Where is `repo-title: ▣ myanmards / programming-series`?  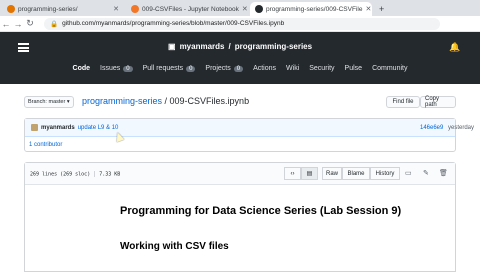 repo-title: ▣ myanmards / programming-series is located at coordinates (240, 46).